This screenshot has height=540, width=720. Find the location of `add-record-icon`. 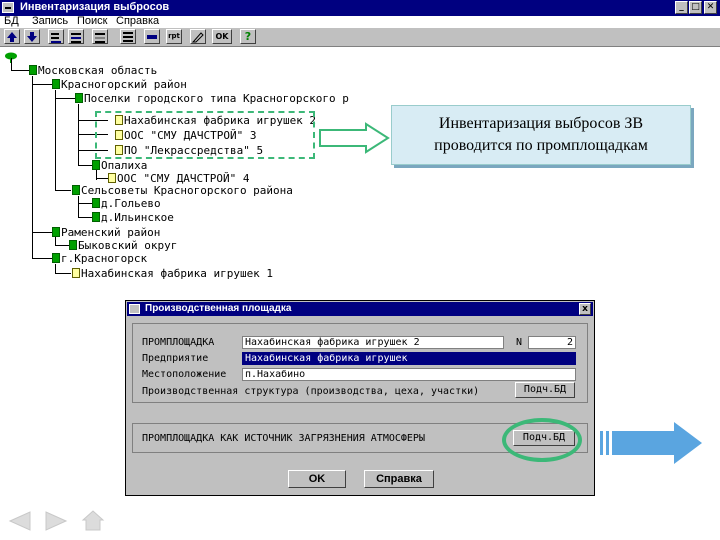

add-record-icon is located at coordinates (56, 36).